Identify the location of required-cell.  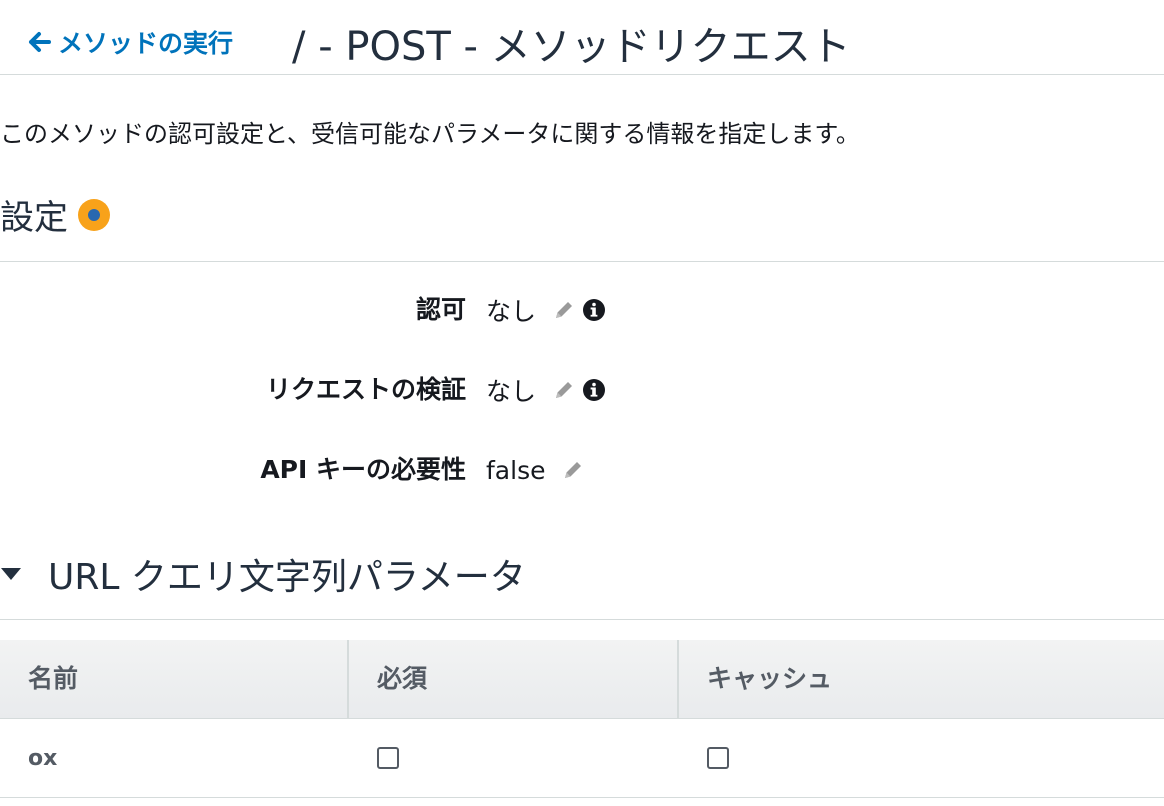
(514, 758).